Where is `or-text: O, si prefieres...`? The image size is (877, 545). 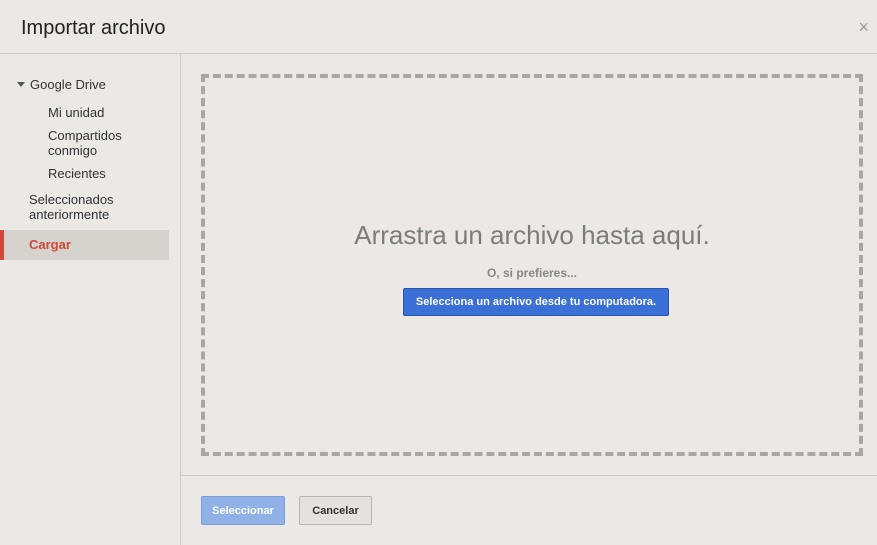 or-text: O, si prefieres... is located at coordinates (532, 273).